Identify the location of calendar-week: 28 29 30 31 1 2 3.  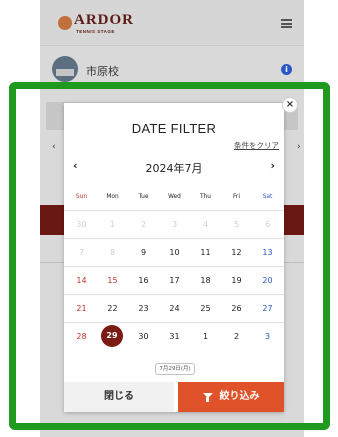
(174, 336).